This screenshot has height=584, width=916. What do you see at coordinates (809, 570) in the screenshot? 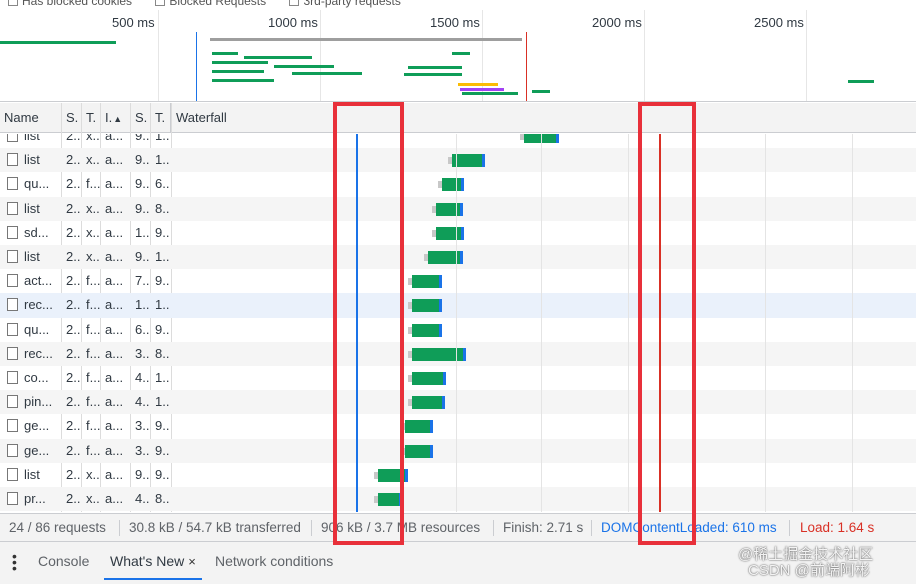
I see `watermark-line-2: CSDN @前端阿彬` at bounding box center [809, 570].